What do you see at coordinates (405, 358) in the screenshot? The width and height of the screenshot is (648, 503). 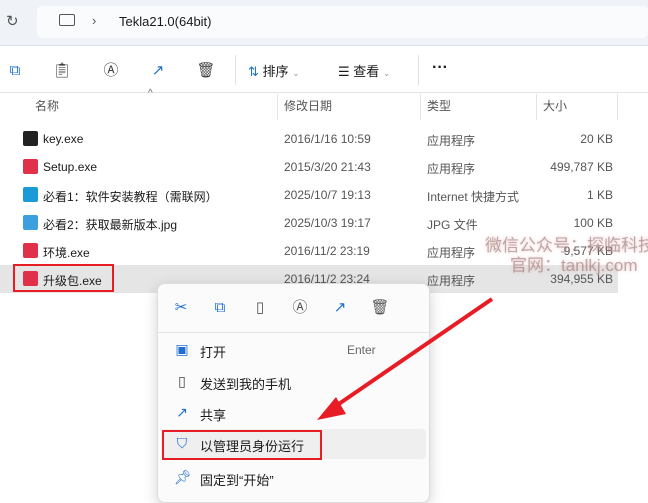 I see `red-arrow` at bounding box center [405, 358].